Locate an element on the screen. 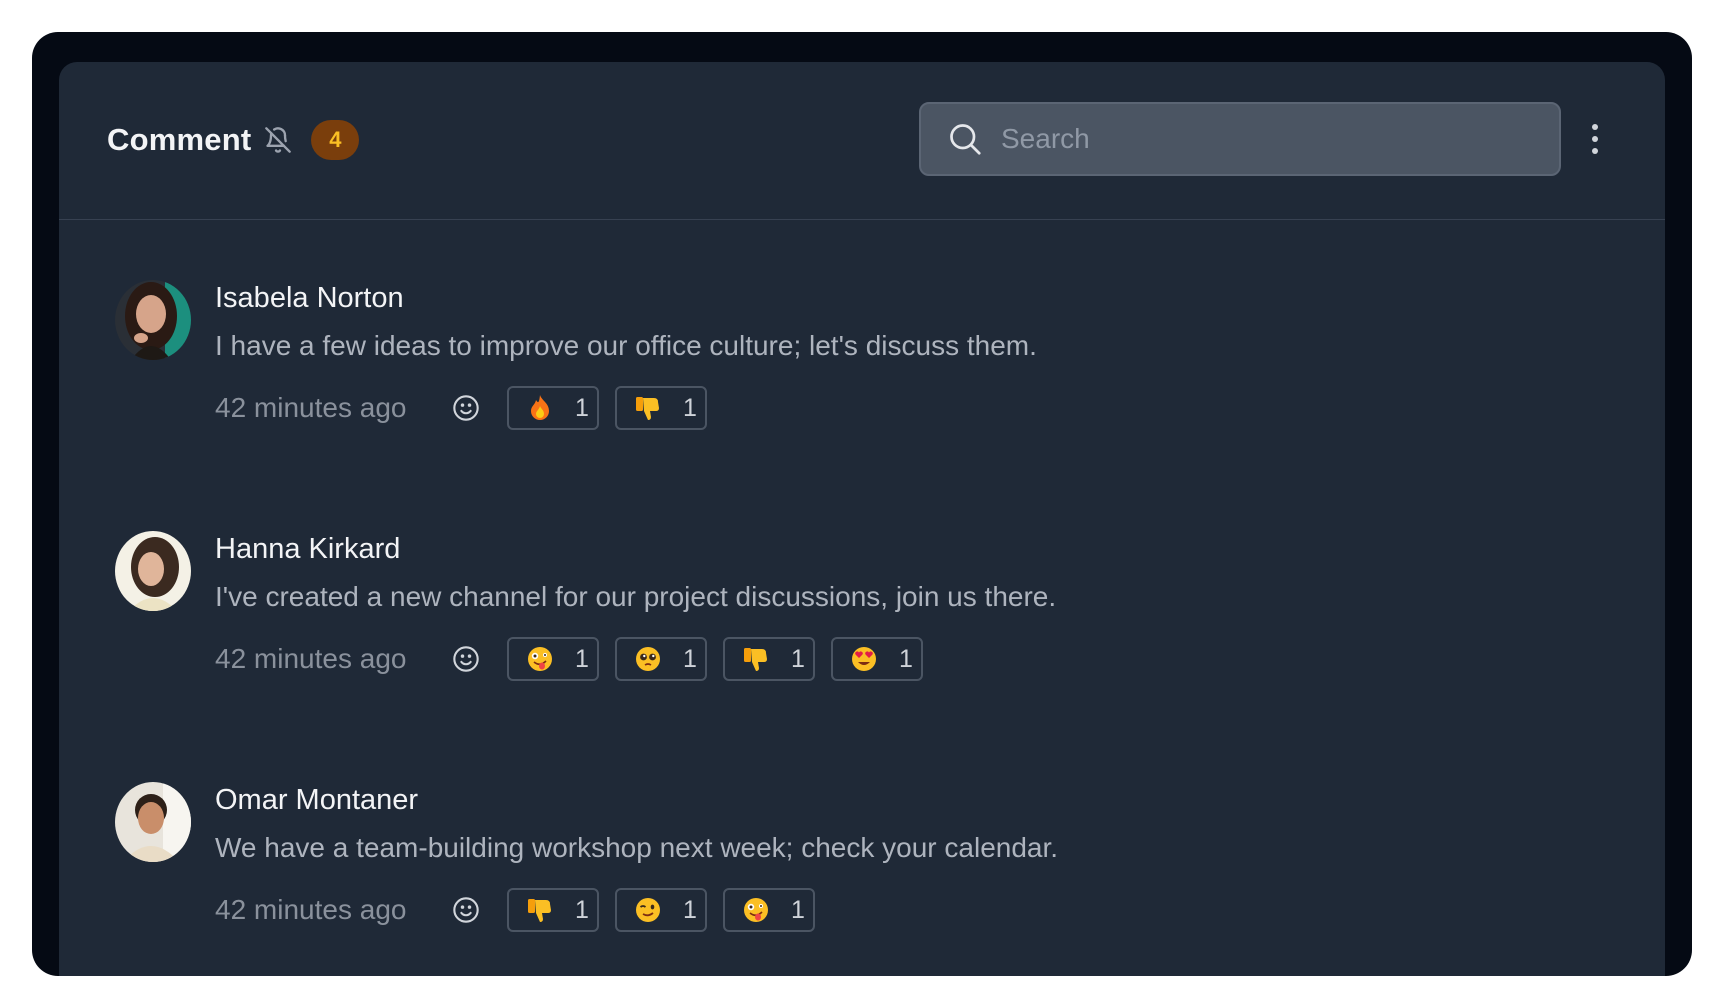  comment-count-badge: 4 is located at coordinates (335, 140).